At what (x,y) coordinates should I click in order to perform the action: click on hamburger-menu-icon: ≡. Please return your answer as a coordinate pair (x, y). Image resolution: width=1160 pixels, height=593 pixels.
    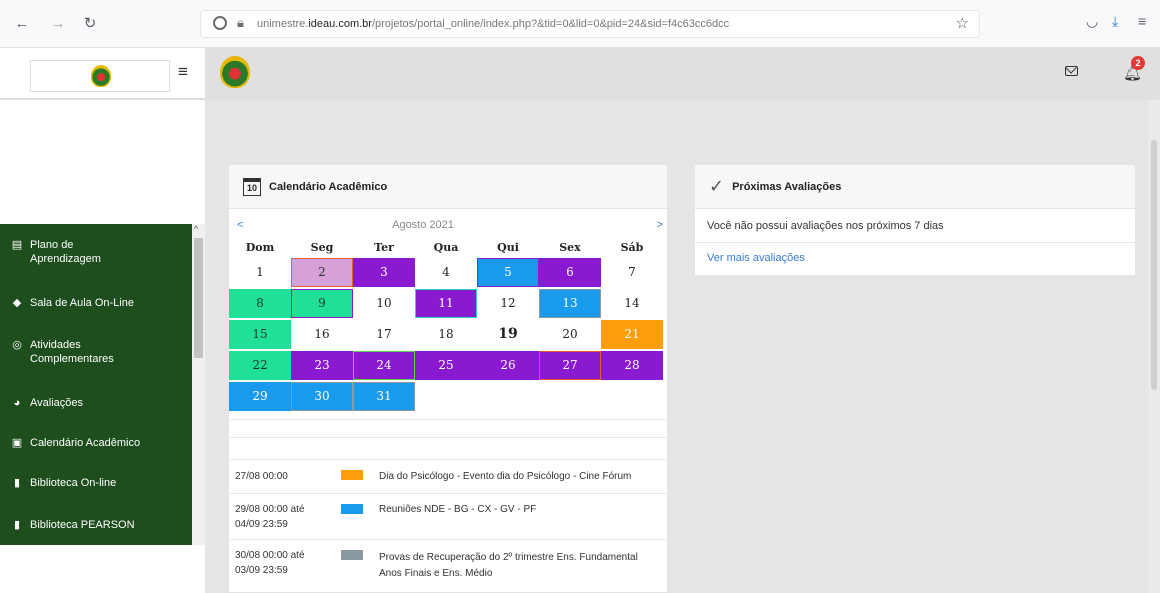
    Looking at the image, I should click on (183, 72).